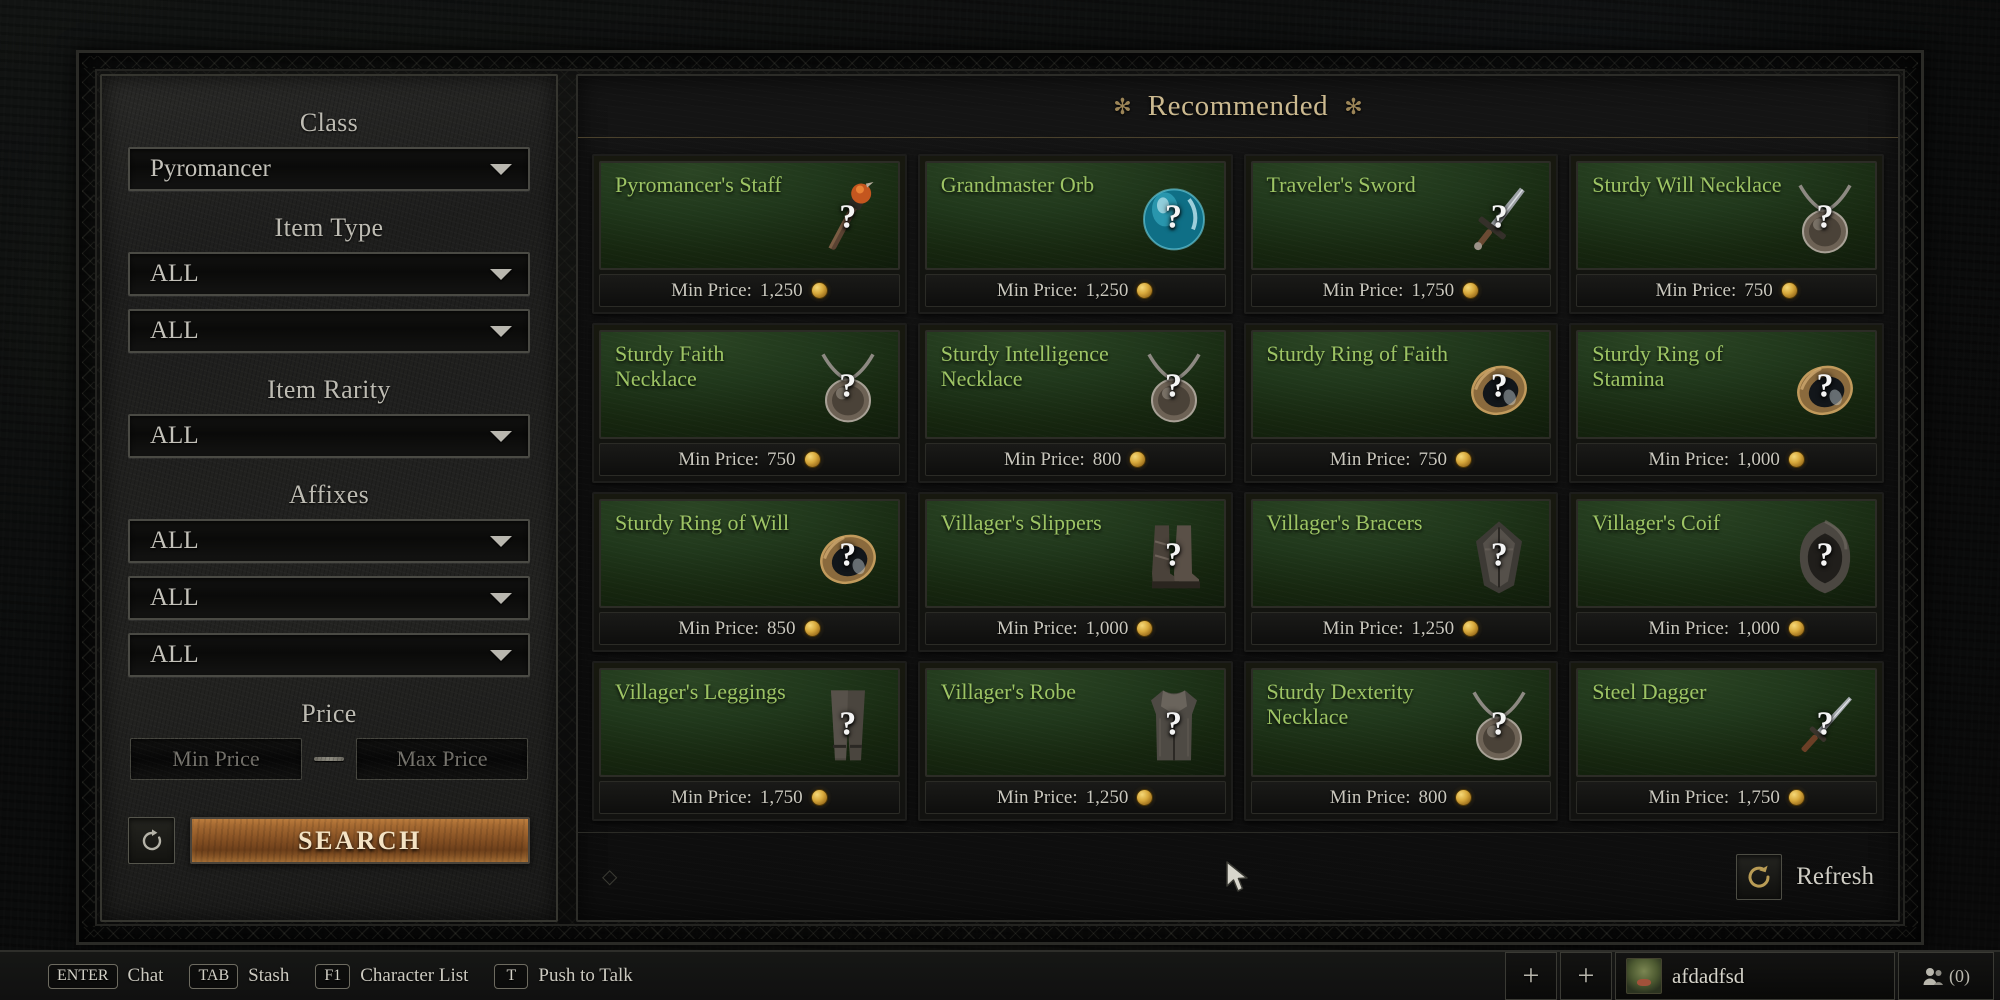  What do you see at coordinates (749, 234) in the screenshot?
I see `item-card: Pyromancer's Staff? Min Price: 1,250` at bounding box center [749, 234].